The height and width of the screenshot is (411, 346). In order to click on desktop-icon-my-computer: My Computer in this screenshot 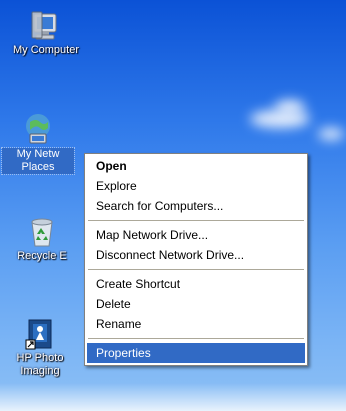, I will do `click(46, 33)`.